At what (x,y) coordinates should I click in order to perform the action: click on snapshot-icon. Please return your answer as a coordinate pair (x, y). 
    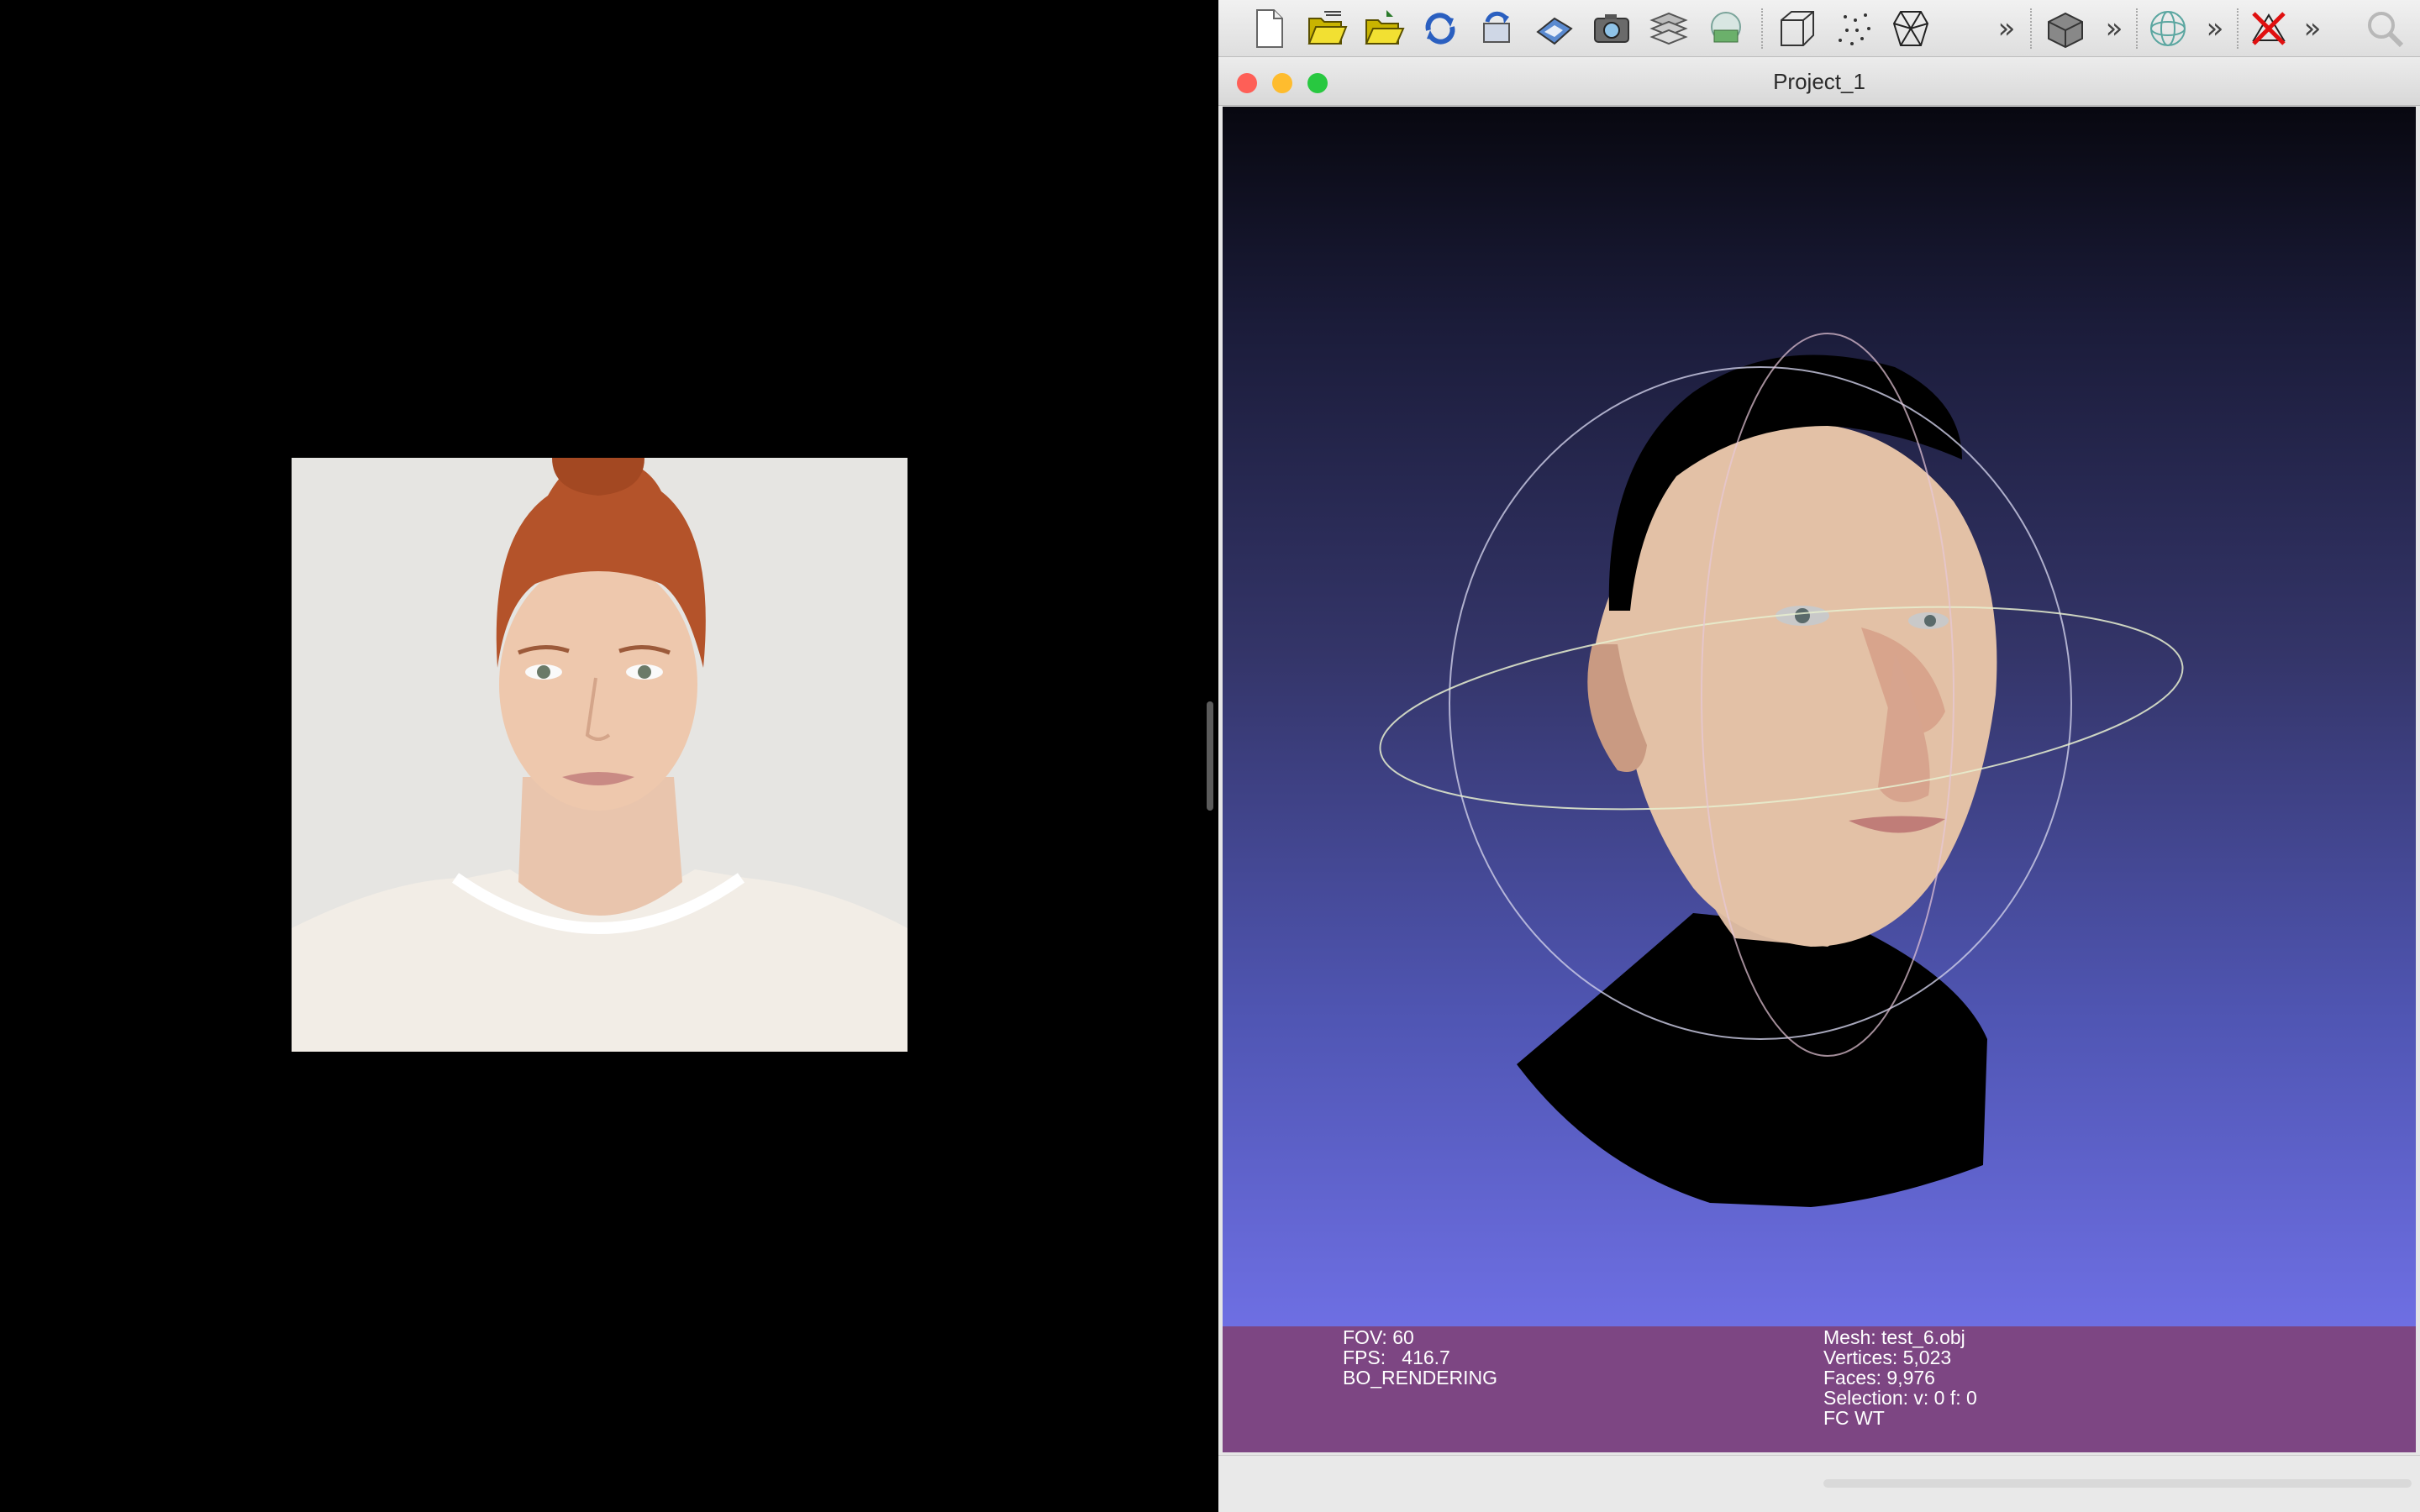
    Looking at the image, I should click on (1612, 28).